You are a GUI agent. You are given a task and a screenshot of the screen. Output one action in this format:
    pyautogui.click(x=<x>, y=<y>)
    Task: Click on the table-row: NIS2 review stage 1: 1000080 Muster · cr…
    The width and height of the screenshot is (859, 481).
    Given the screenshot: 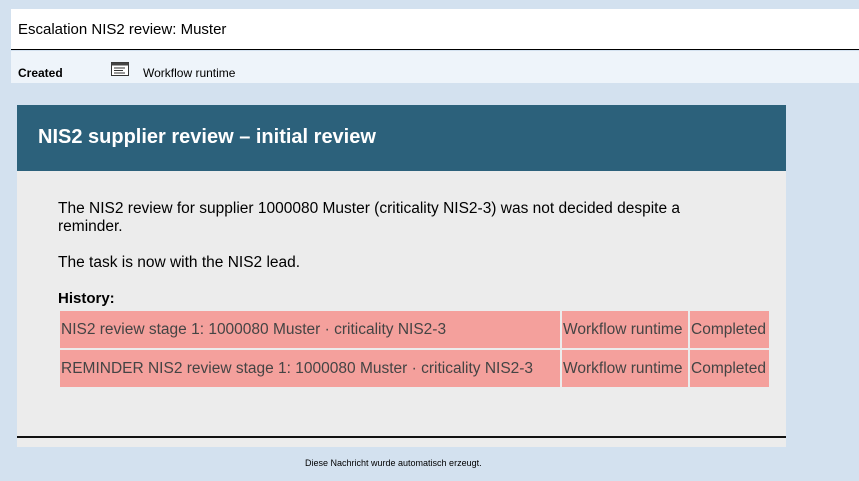 What is the action you would take?
    pyautogui.click(x=414, y=329)
    